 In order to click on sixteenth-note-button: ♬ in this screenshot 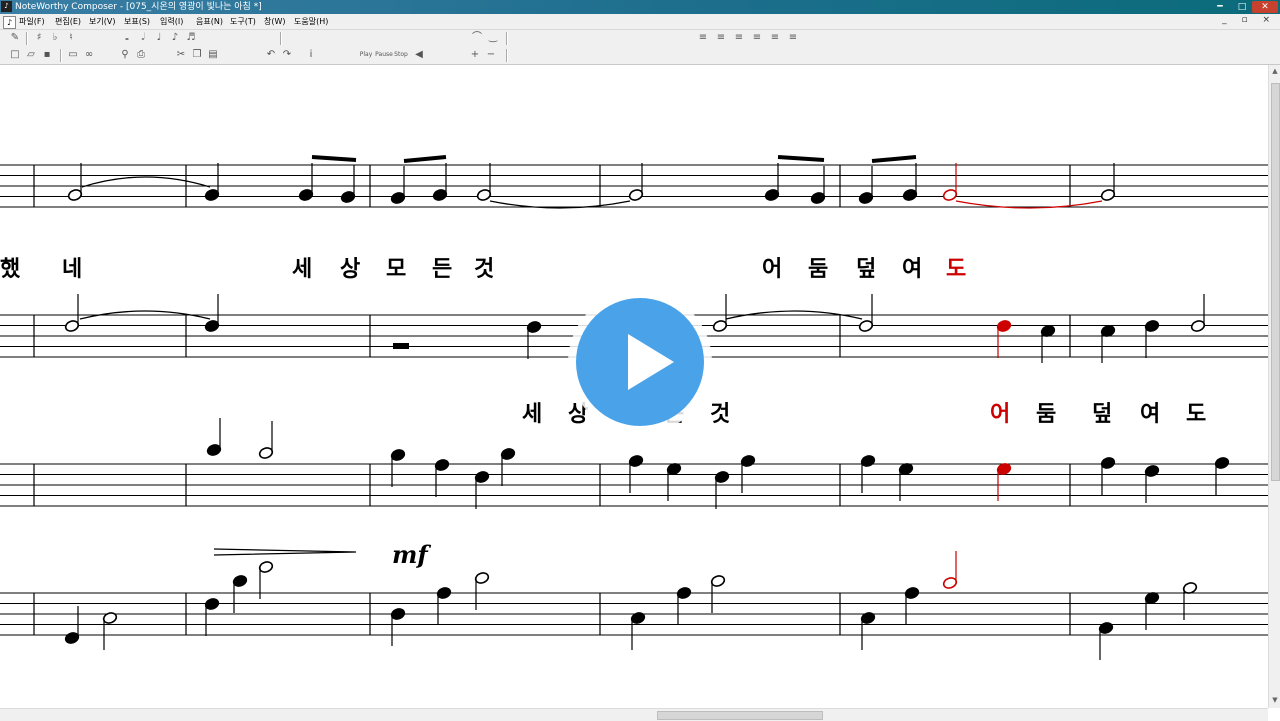, I will do `click(191, 38)`.